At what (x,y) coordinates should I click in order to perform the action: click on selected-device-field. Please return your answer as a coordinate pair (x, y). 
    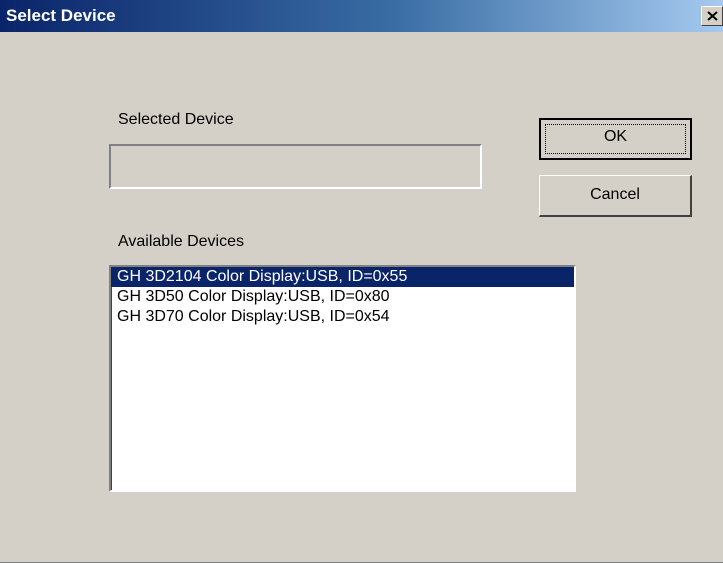
    Looking at the image, I should click on (295, 166).